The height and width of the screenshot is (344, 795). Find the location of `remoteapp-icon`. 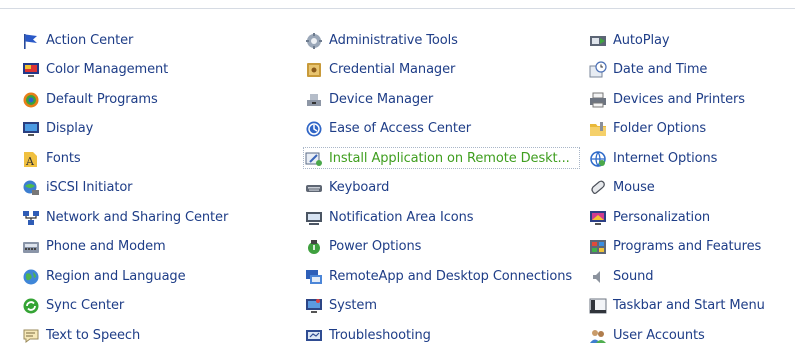

remoteapp-icon is located at coordinates (314, 277).